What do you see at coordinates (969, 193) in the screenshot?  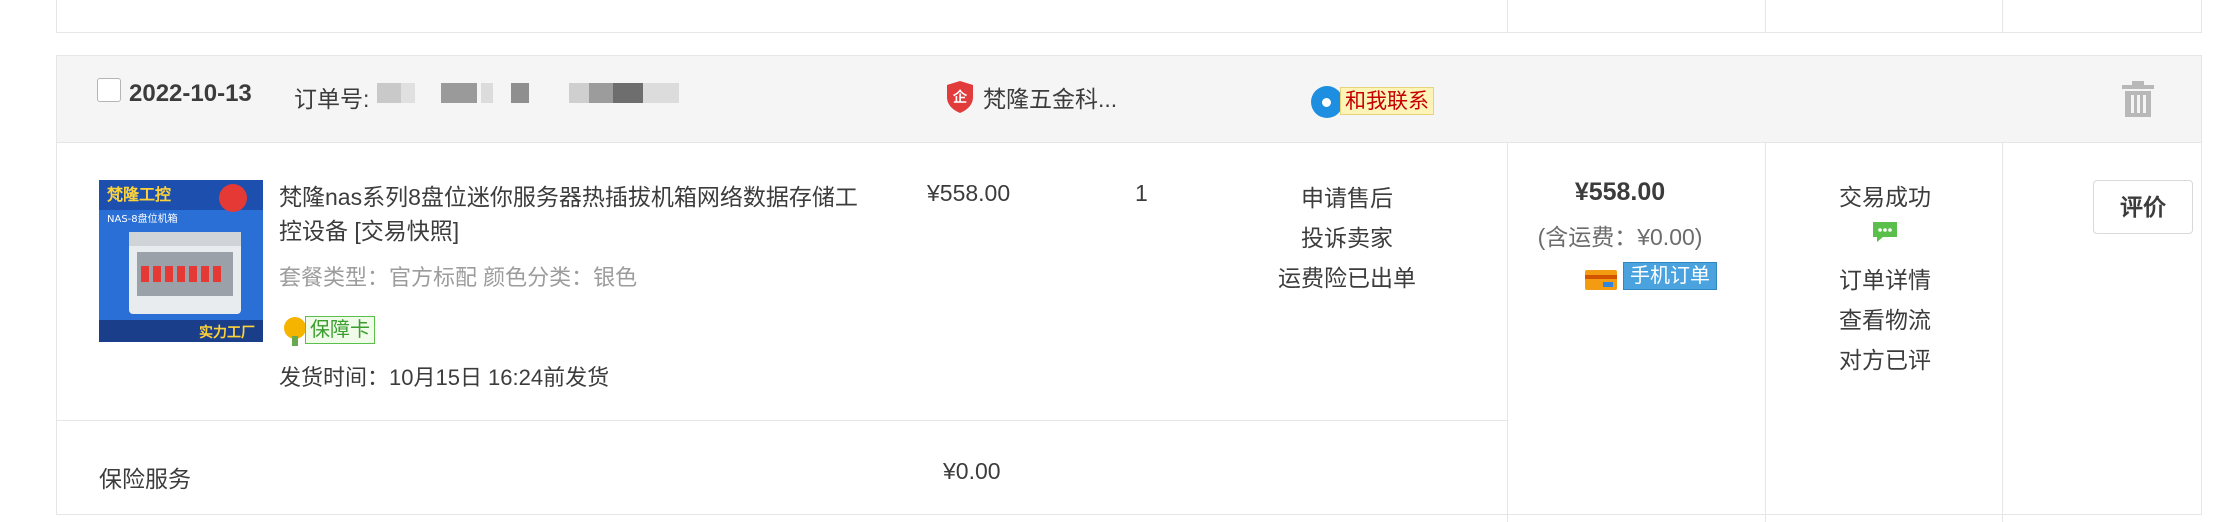 I see `item-price: ¥558.00` at bounding box center [969, 193].